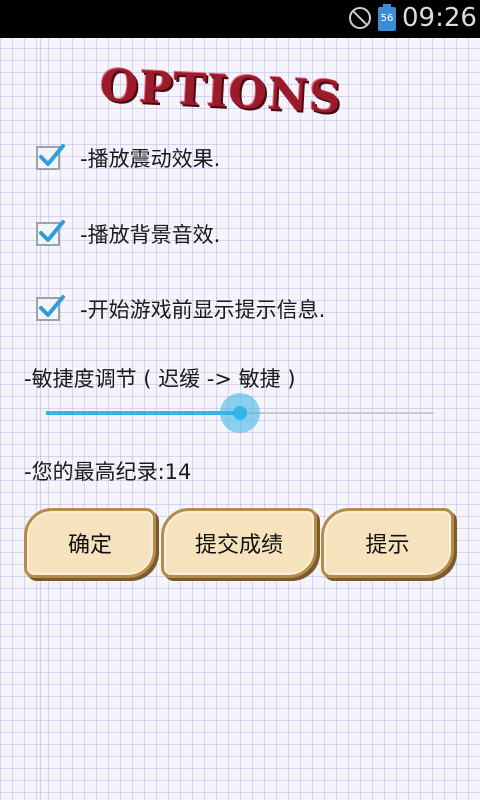  What do you see at coordinates (439, 18) in the screenshot?
I see `status-clock: 09:26` at bounding box center [439, 18].